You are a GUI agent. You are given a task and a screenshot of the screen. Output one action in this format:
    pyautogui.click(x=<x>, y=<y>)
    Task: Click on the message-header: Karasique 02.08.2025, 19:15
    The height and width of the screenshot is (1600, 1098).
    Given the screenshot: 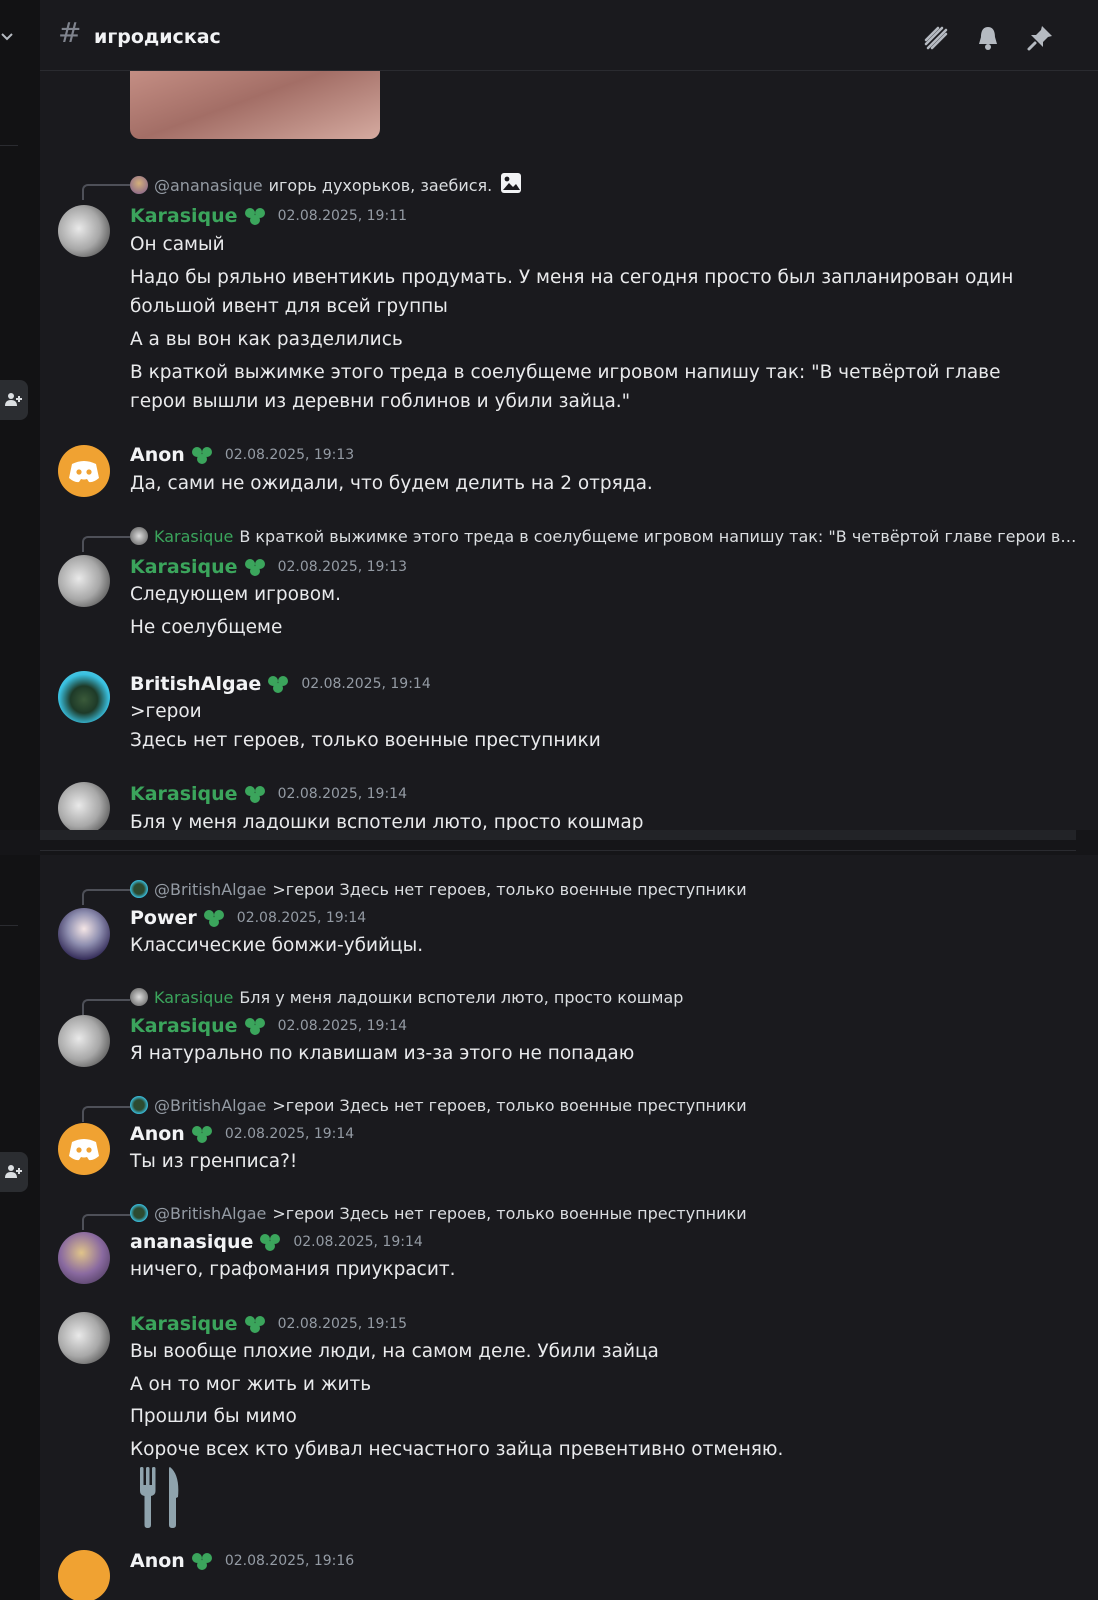 What is the action you would take?
    pyautogui.click(x=268, y=1324)
    